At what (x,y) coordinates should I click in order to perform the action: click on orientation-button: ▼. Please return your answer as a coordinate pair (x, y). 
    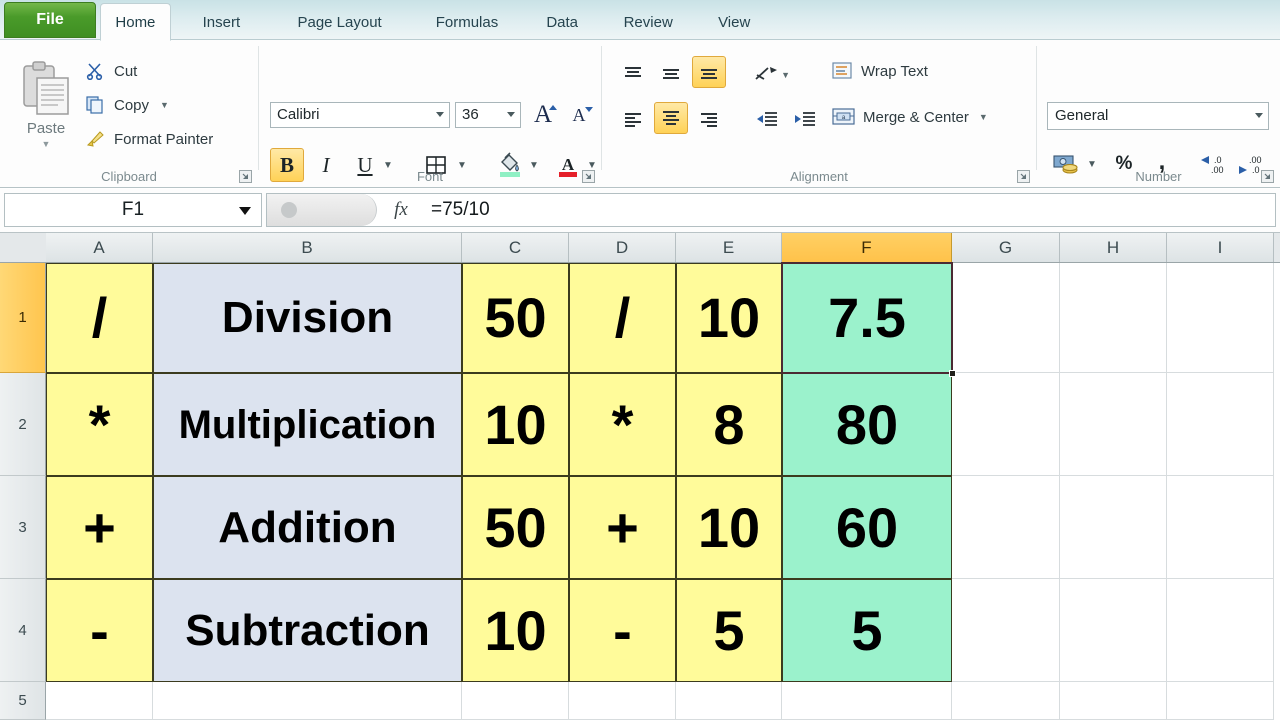
    Looking at the image, I should click on (770, 74).